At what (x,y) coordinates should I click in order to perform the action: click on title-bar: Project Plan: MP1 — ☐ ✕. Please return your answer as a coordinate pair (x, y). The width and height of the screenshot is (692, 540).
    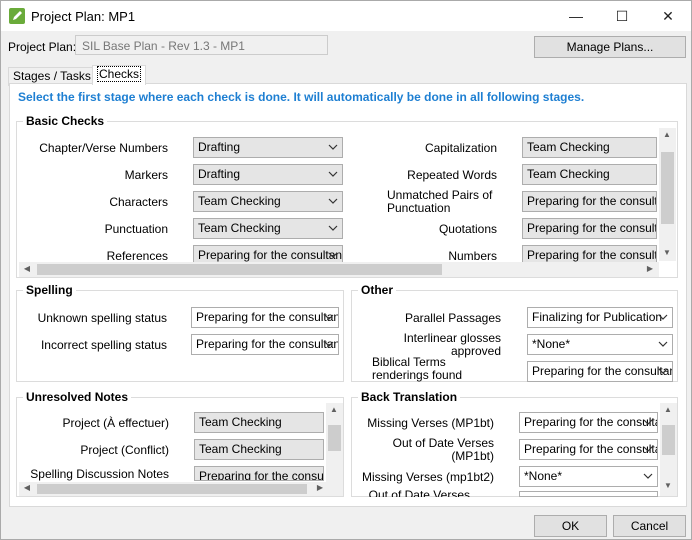
    Looking at the image, I should click on (346, 16).